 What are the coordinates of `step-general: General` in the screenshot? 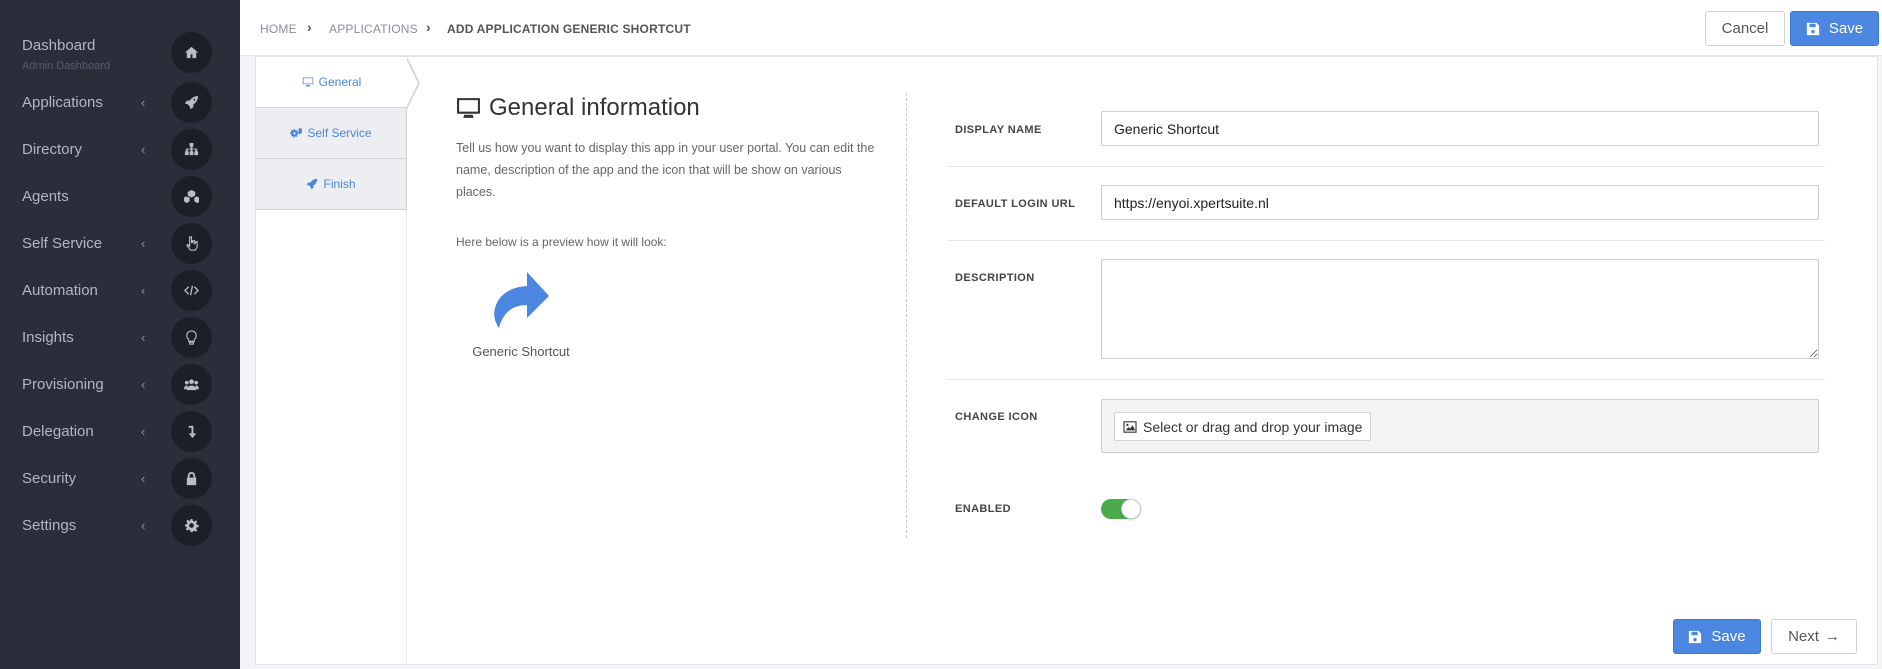 It's located at (331, 82).